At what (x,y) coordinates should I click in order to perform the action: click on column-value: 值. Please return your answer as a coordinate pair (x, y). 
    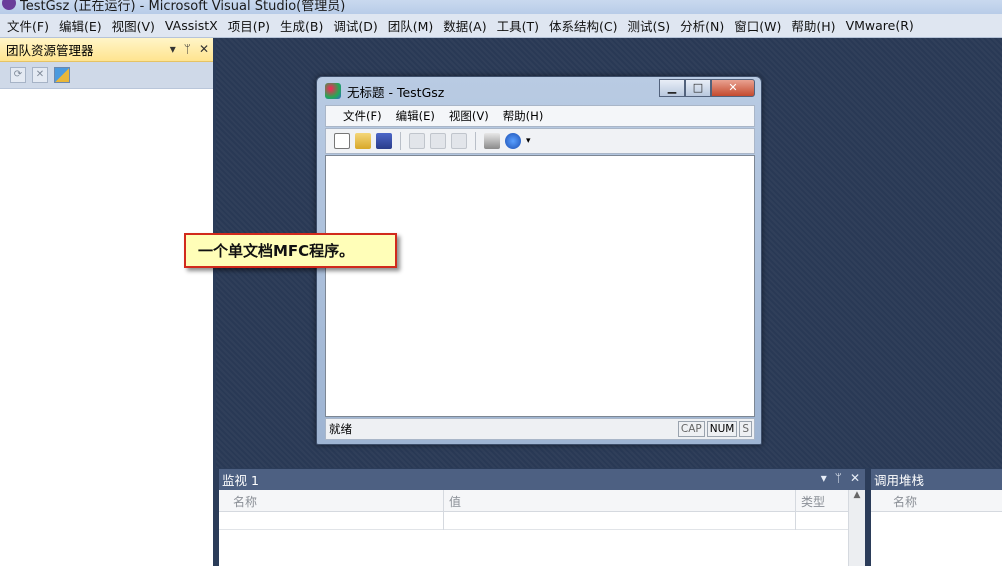
    Looking at the image, I should click on (455, 501).